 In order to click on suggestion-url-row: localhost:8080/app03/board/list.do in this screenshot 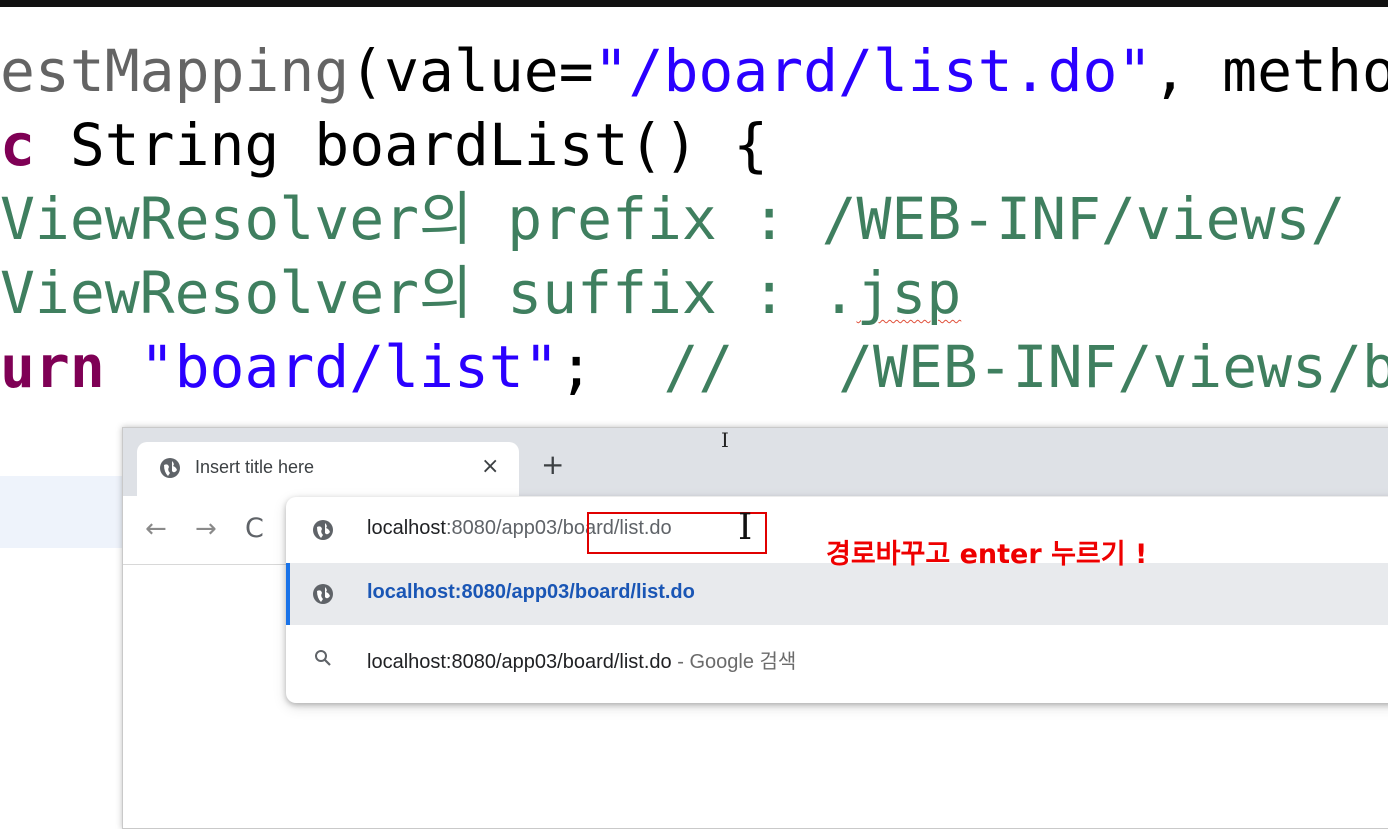, I will do `click(837, 594)`.